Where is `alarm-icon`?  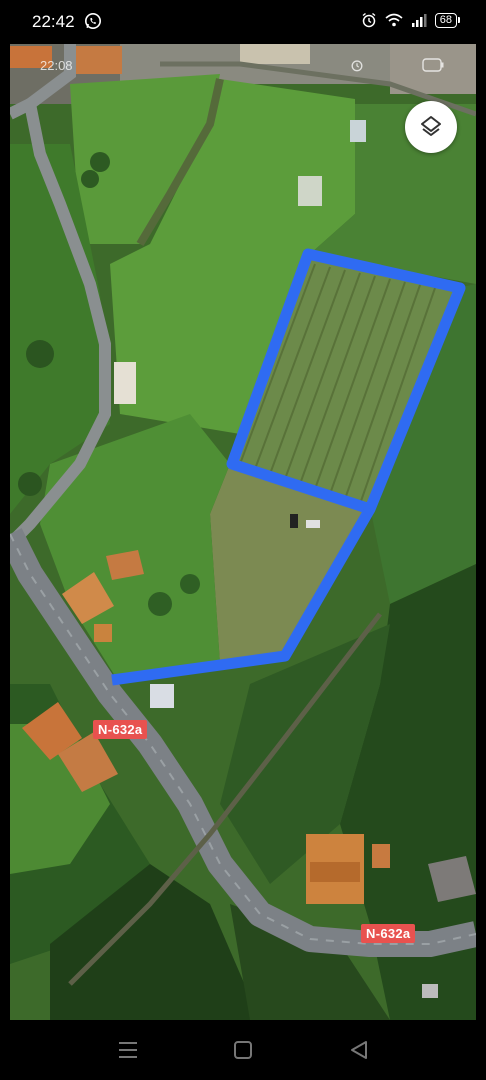
alarm-icon is located at coordinates (369, 20).